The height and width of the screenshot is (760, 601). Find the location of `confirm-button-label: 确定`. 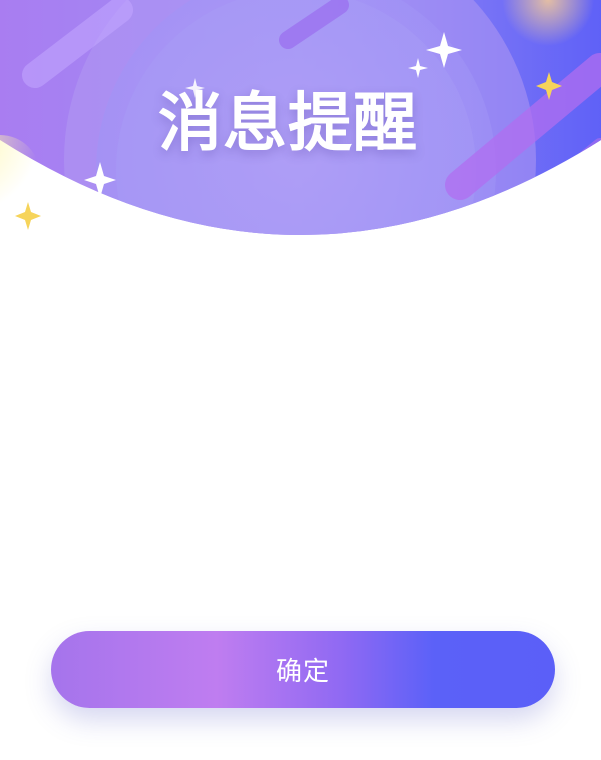

confirm-button-label: 确定 is located at coordinates (302, 672).